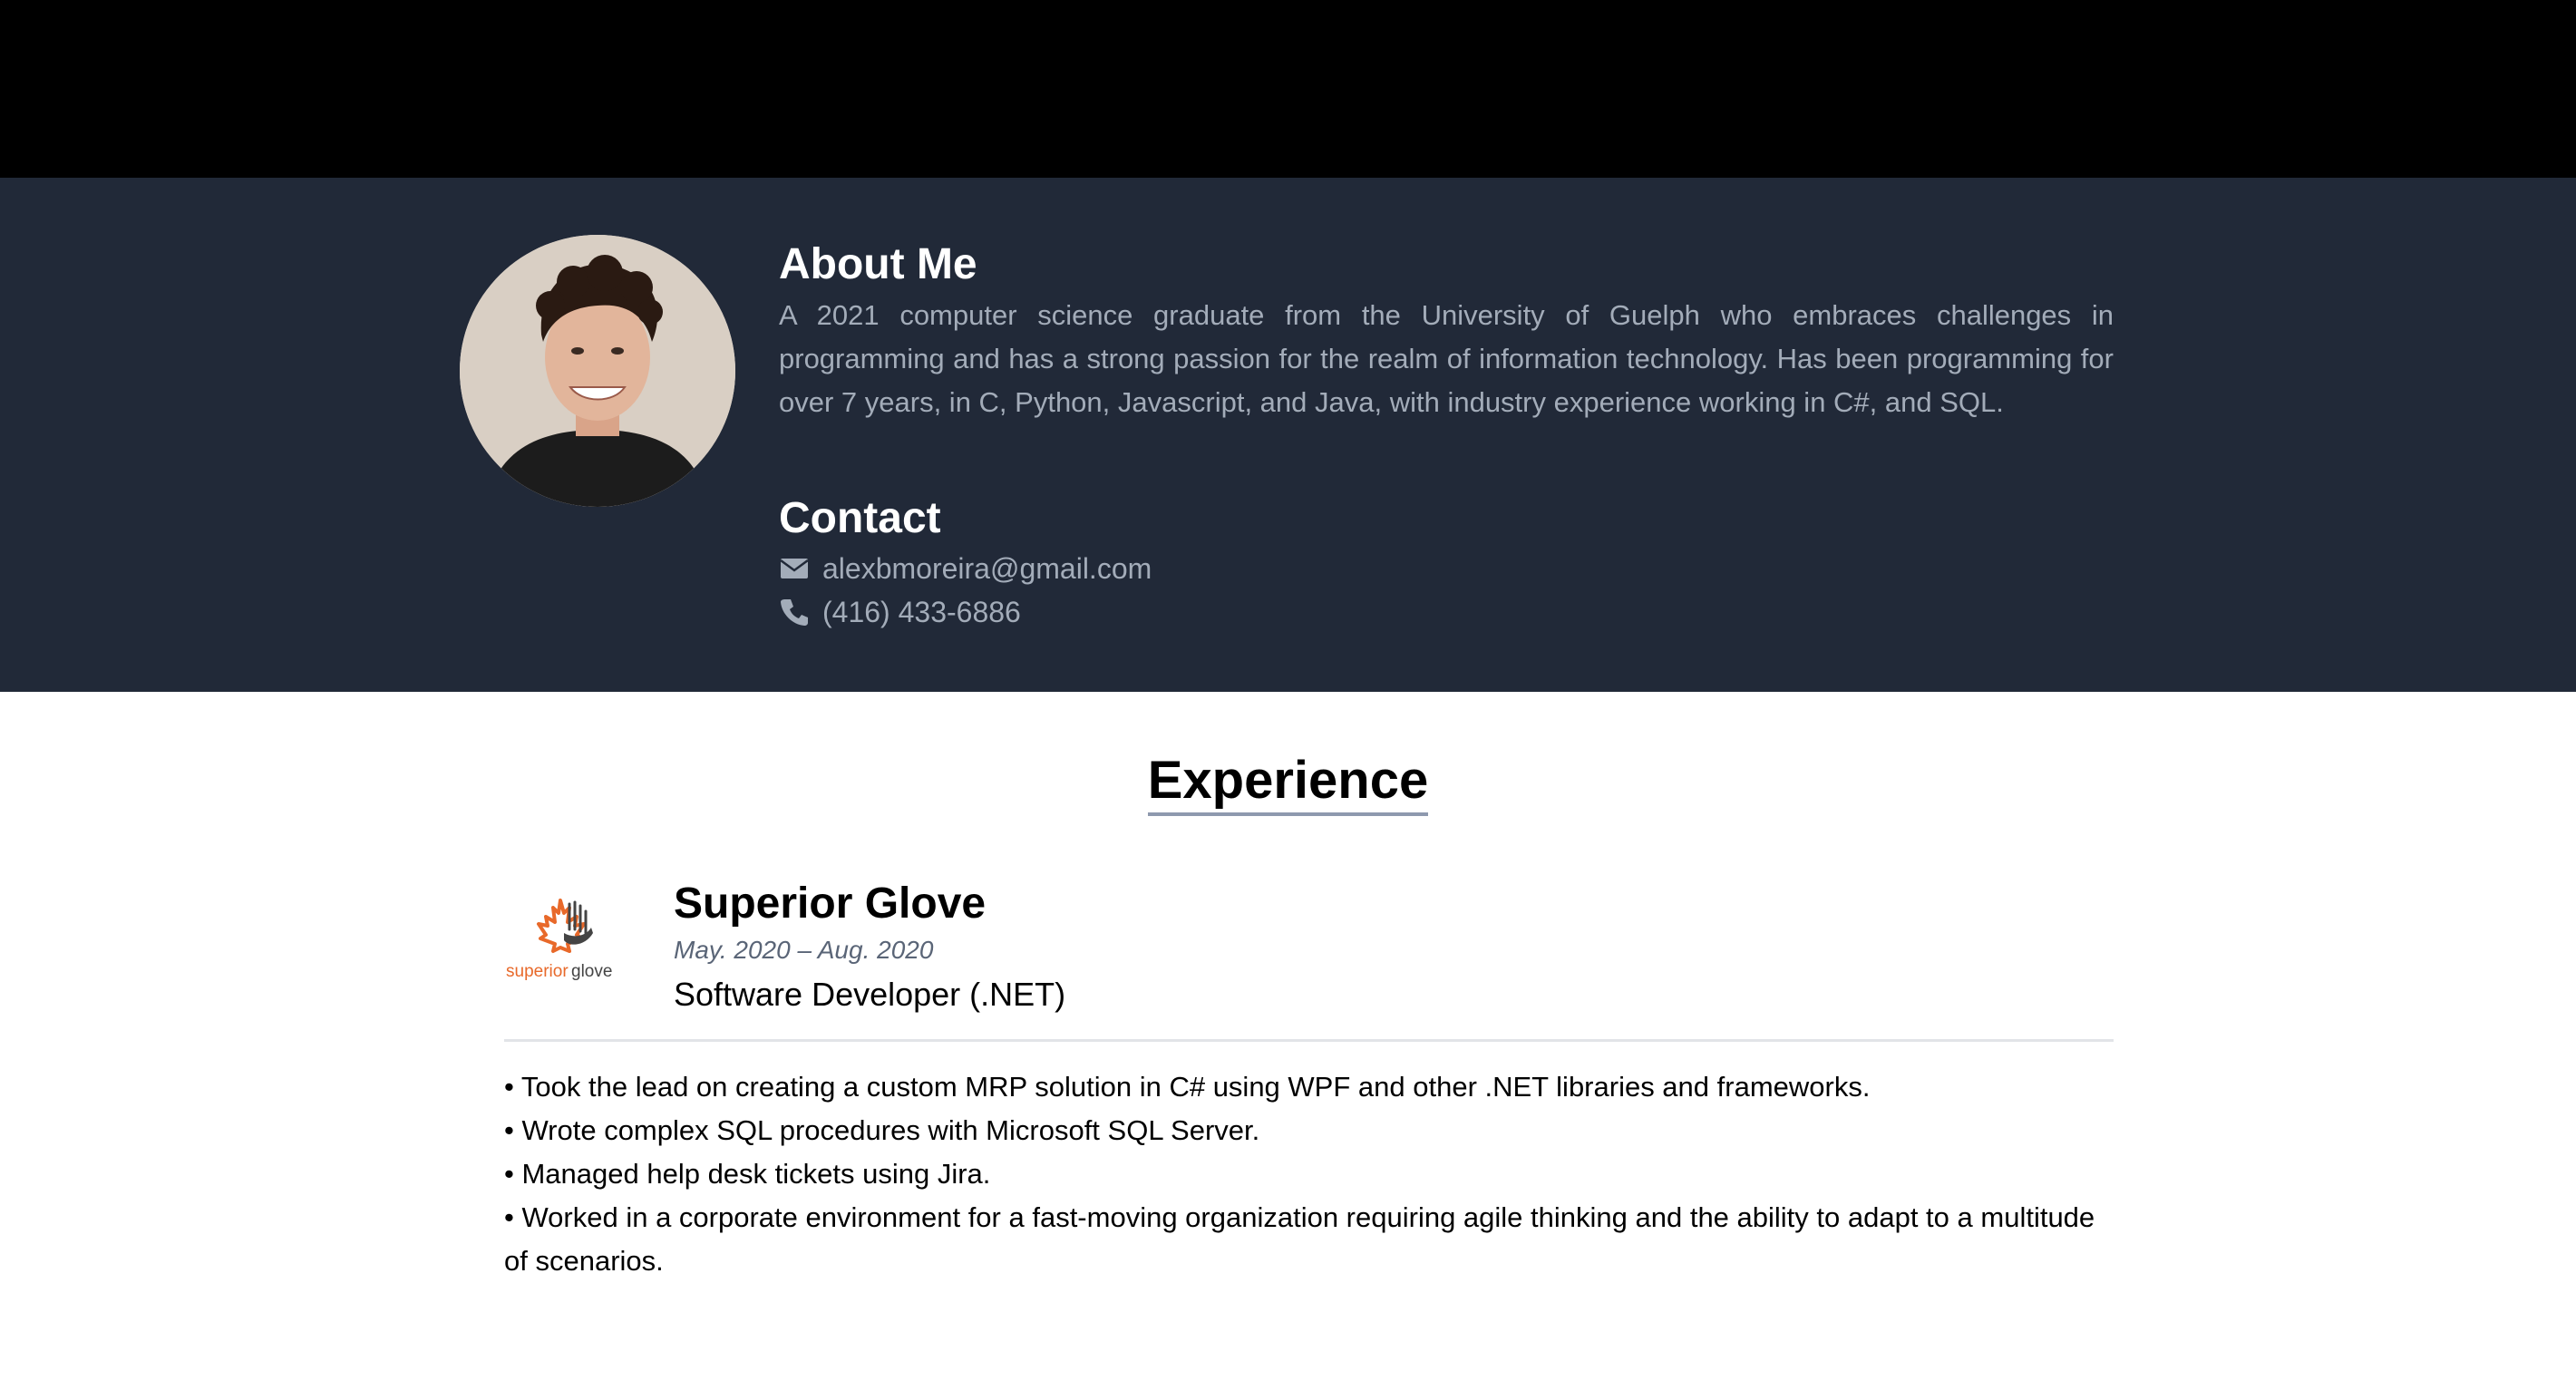 The height and width of the screenshot is (1390, 2576). I want to click on company-name: Superior Glove, so click(830, 904).